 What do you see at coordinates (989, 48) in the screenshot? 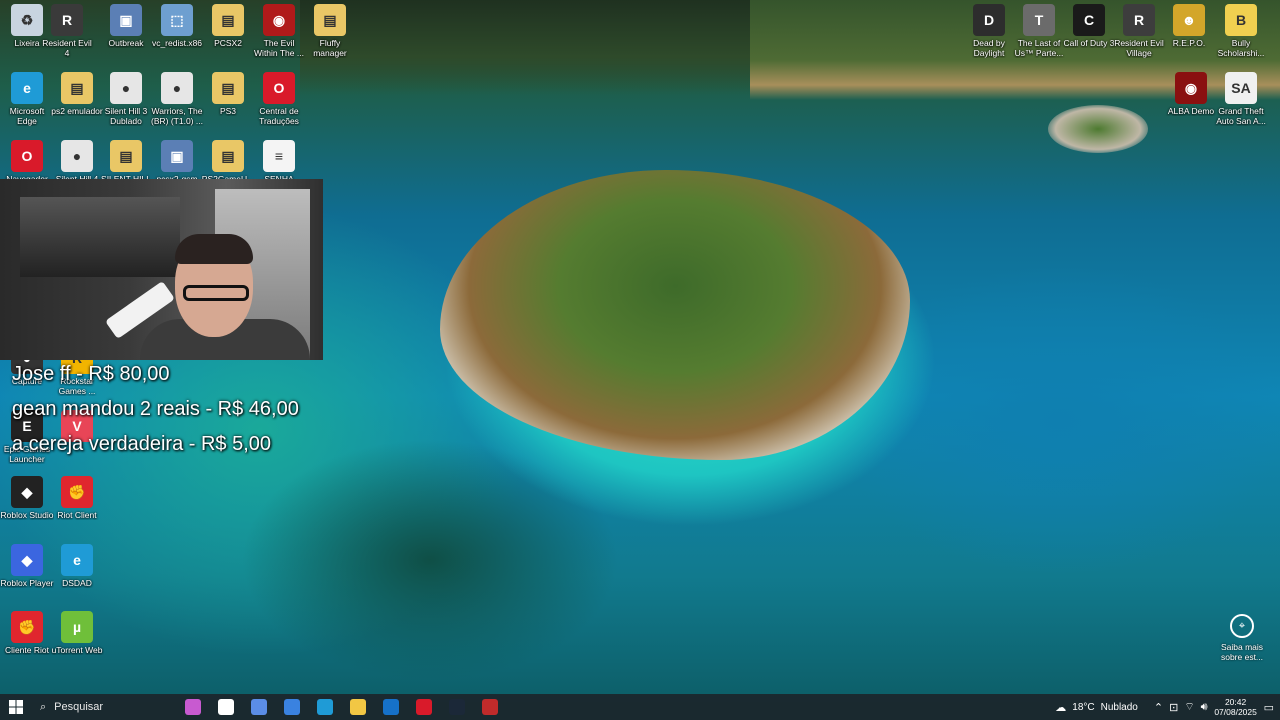
I see `desktop-icon-label: Dead by Daylight` at bounding box center [989, 48].